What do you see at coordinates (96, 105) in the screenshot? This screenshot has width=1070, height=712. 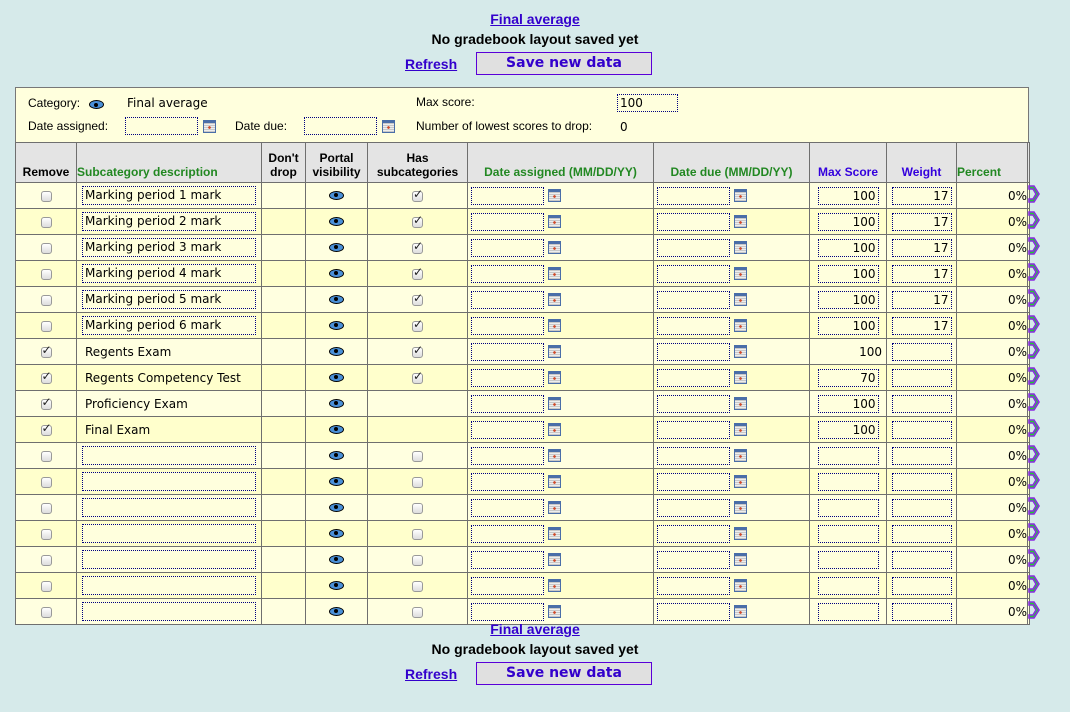 I see `category-visibility-eye-icon` at bounding box center [96, 105].